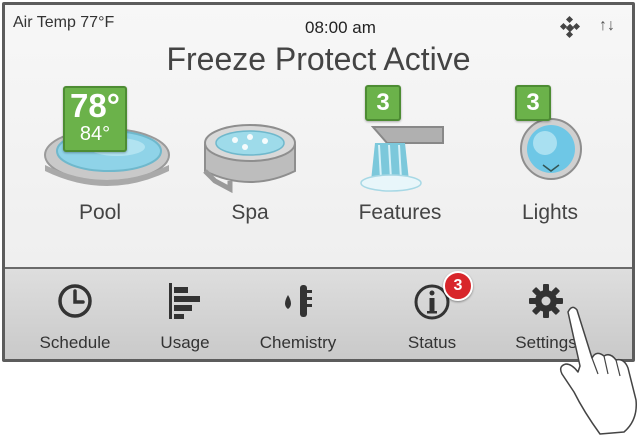 The width and height of the screenshot is (639, 435). Describe the element at coordinates (550, 212) in the screenshot. I see `tile-label-lights: Lights` at that location.